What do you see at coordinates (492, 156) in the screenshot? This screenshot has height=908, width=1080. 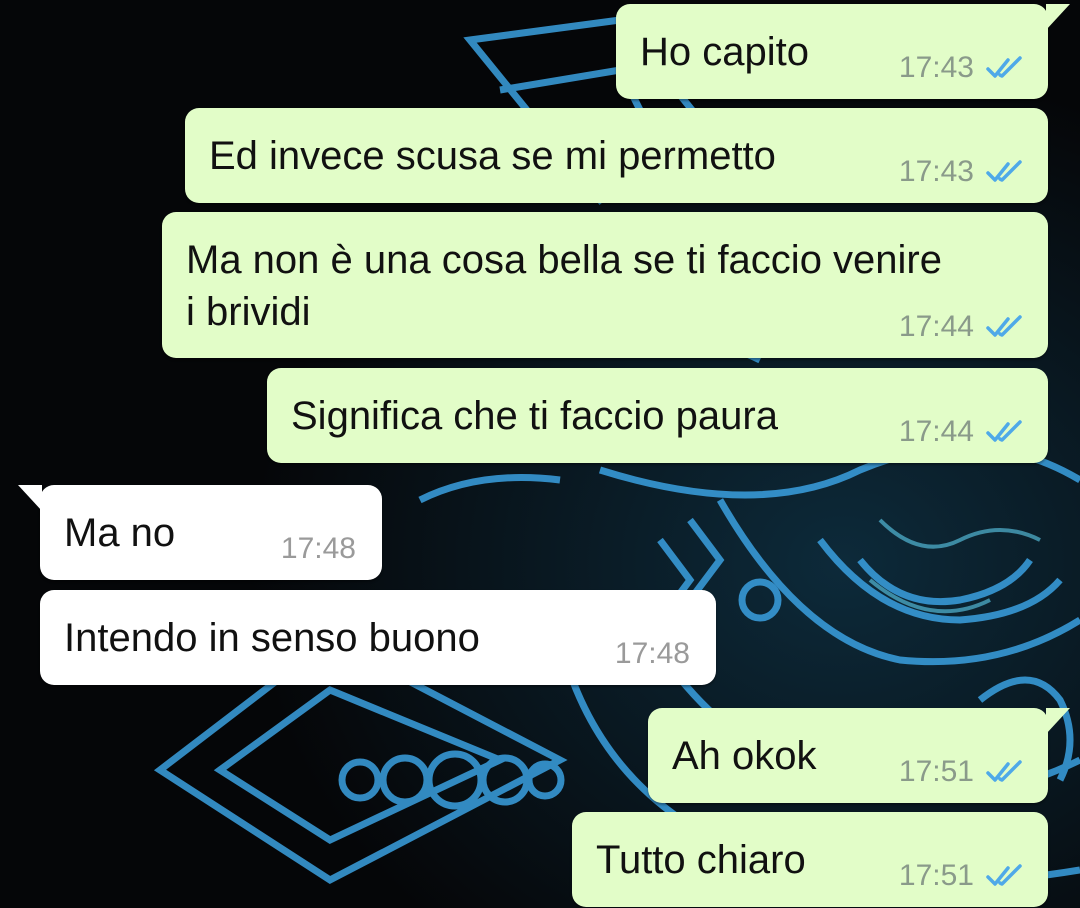 I see `message-text: Ed invece scusa se mi permetto` at bounding box center [492, 156].